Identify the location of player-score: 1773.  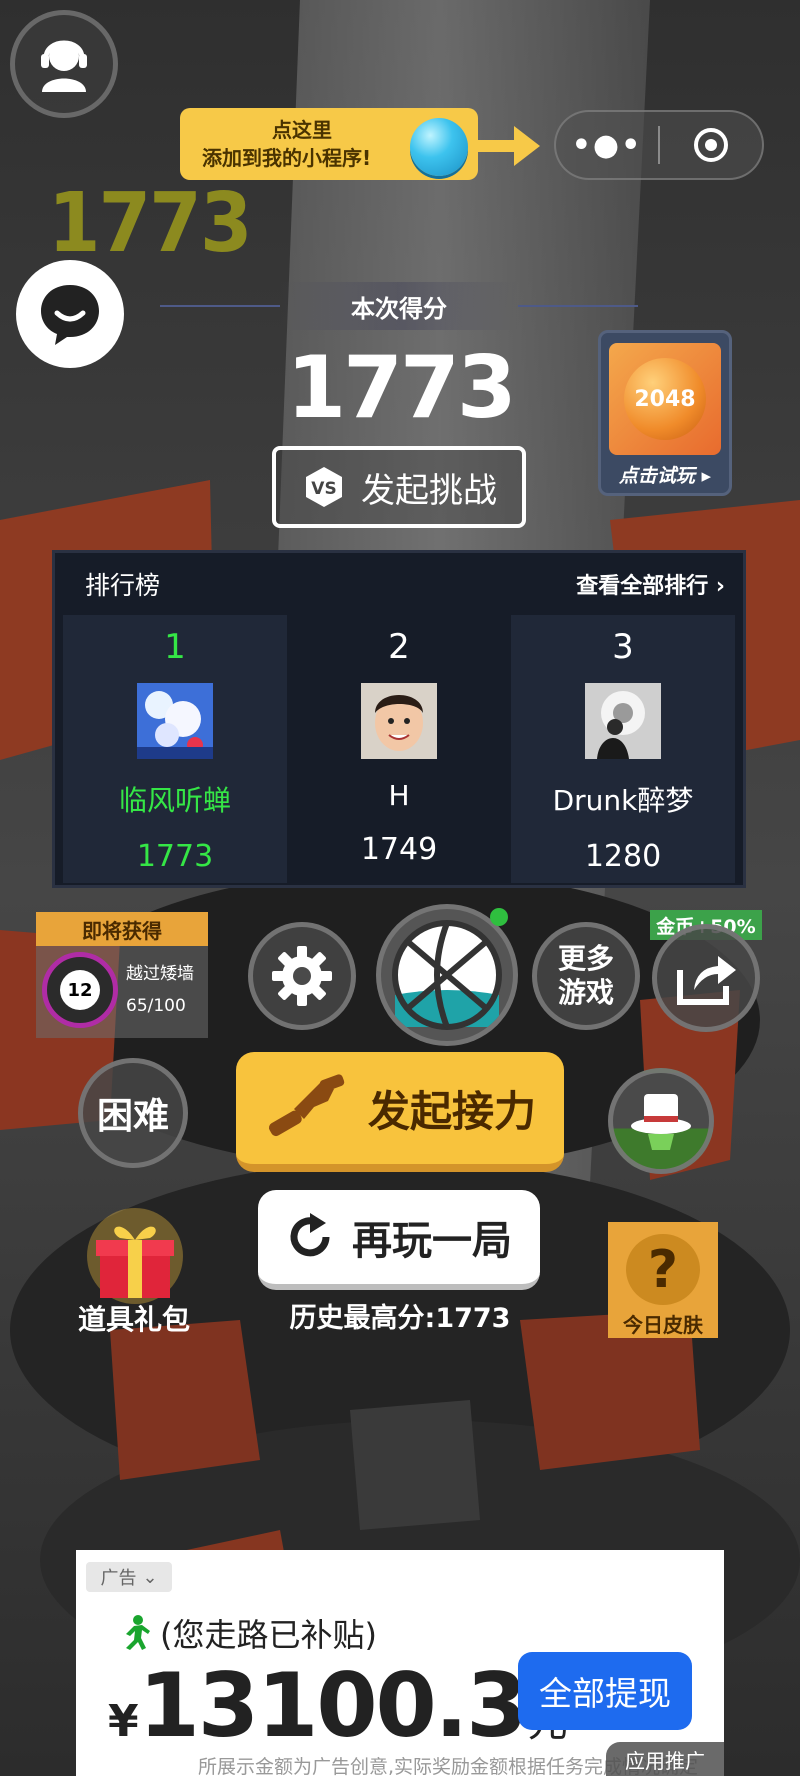
(175, 856).